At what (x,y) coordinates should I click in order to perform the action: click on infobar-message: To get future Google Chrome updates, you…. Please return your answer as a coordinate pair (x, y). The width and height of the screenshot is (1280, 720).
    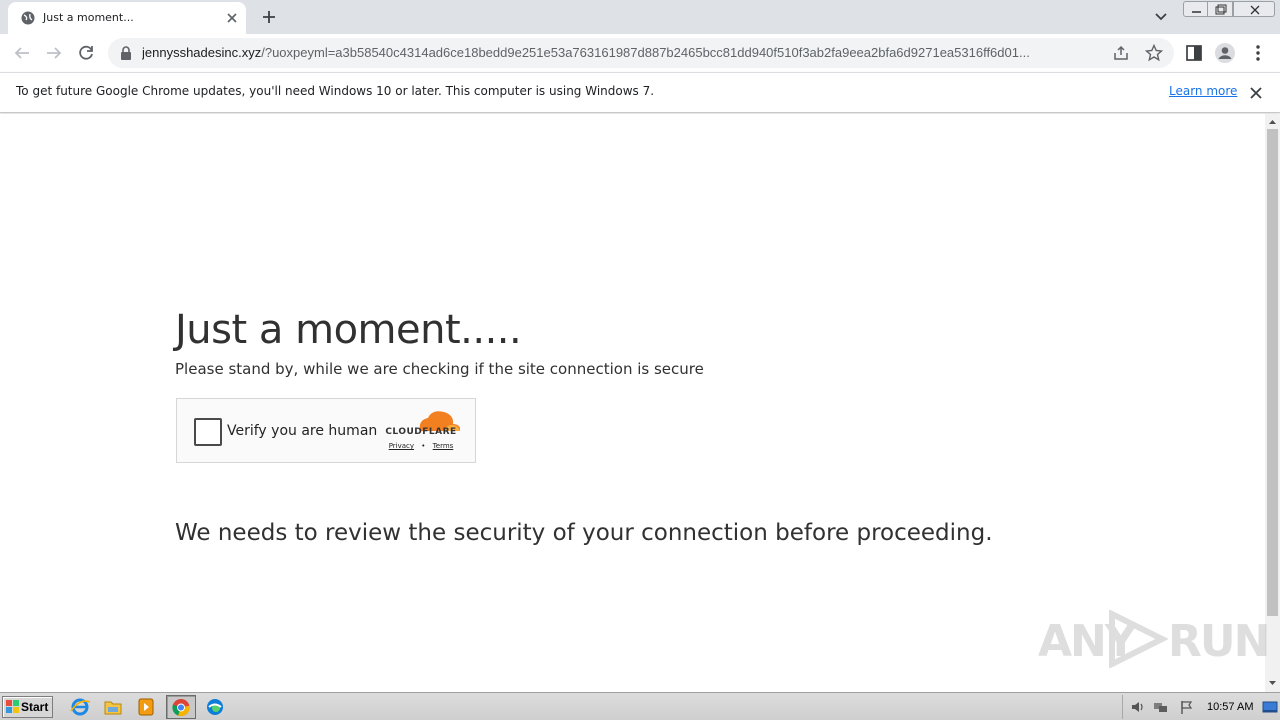
    Looking at the image, I should click on (335, 91).